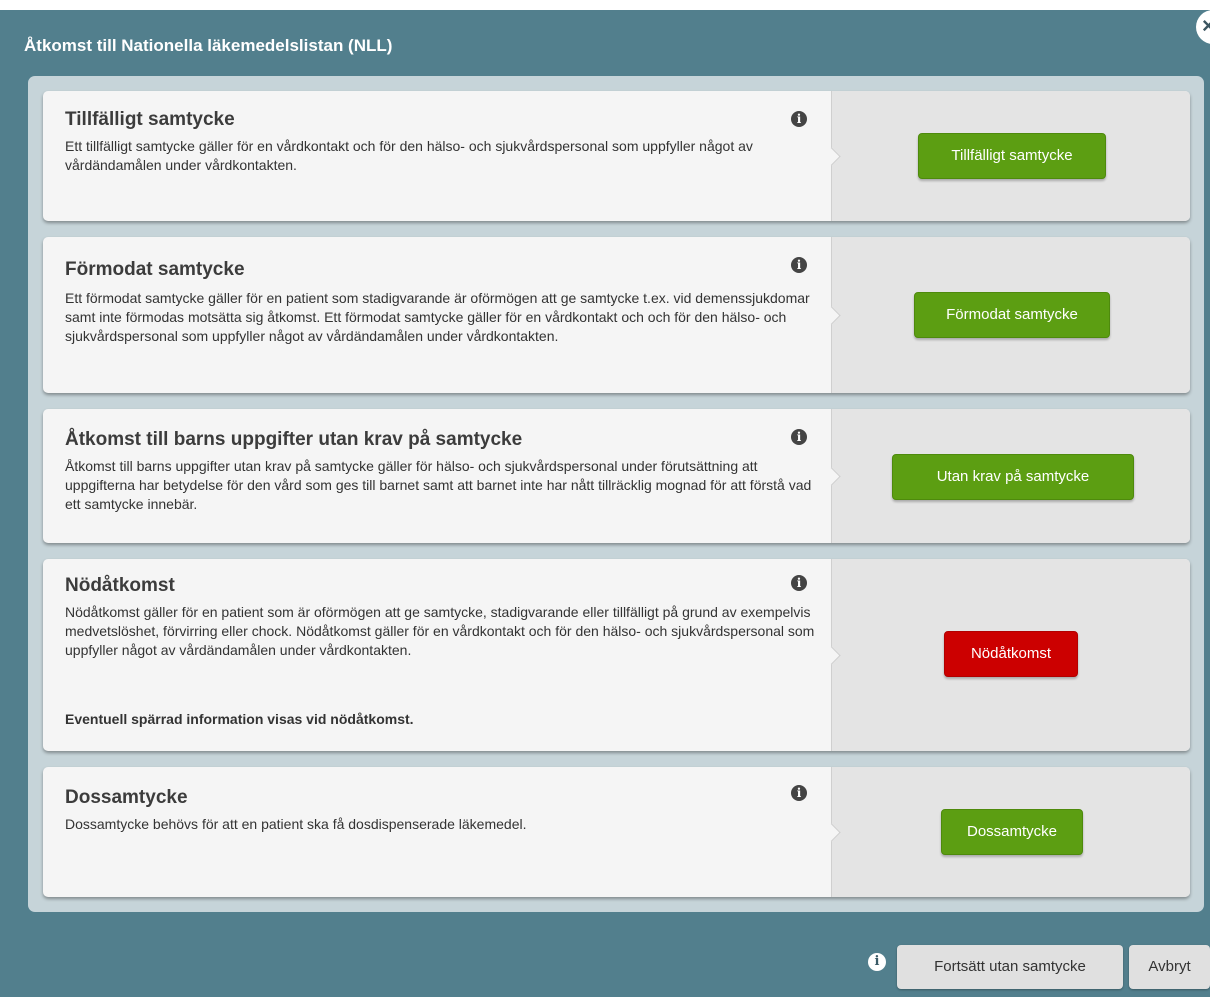 Image resolution: width=1210 pixels, height=997 pixels. Describe the element at coordinates (877, 962) in the screenshot. I see `footer-info-icon: i` at that location.